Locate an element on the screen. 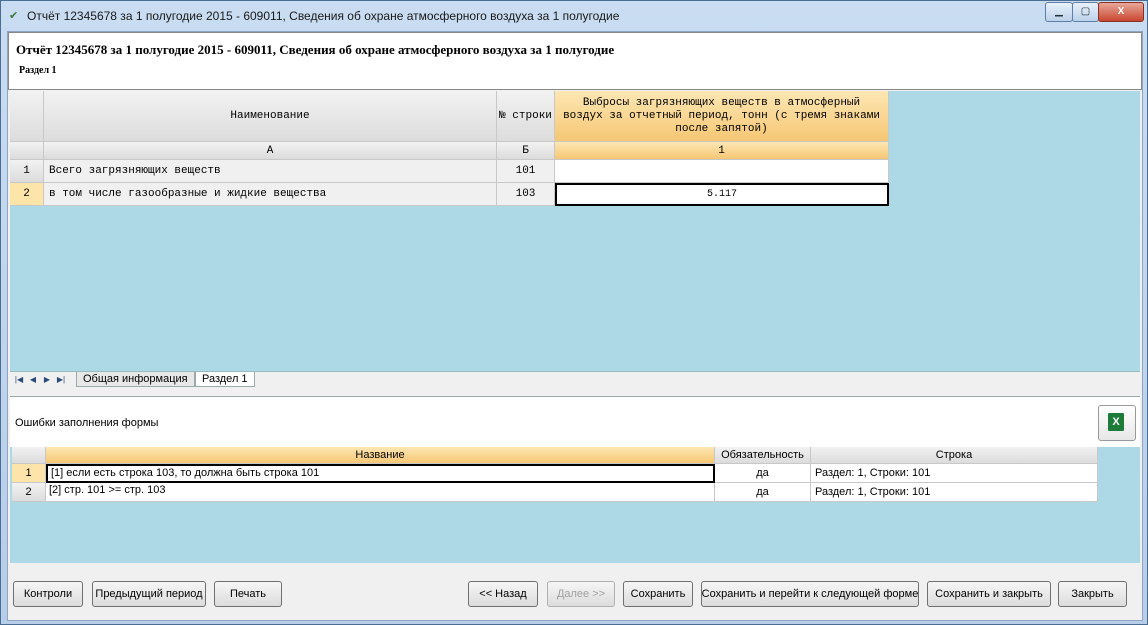 The image size is (1148, 625). last-tab-icon: ▶| is located at coordinates (61, 379).